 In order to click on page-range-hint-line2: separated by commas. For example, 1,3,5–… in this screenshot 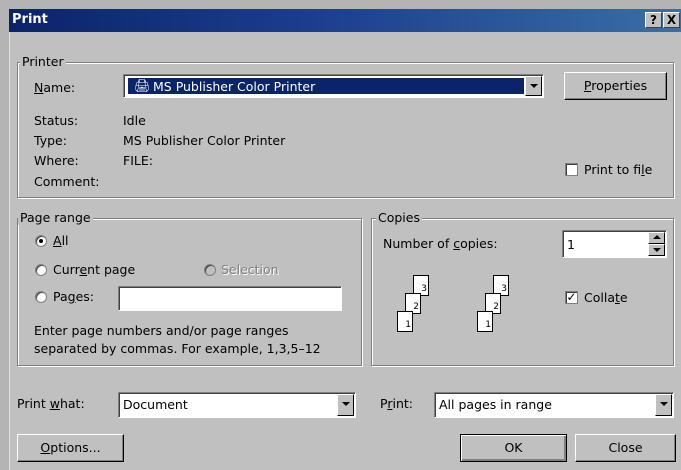, I will do `click(177, 348)`.